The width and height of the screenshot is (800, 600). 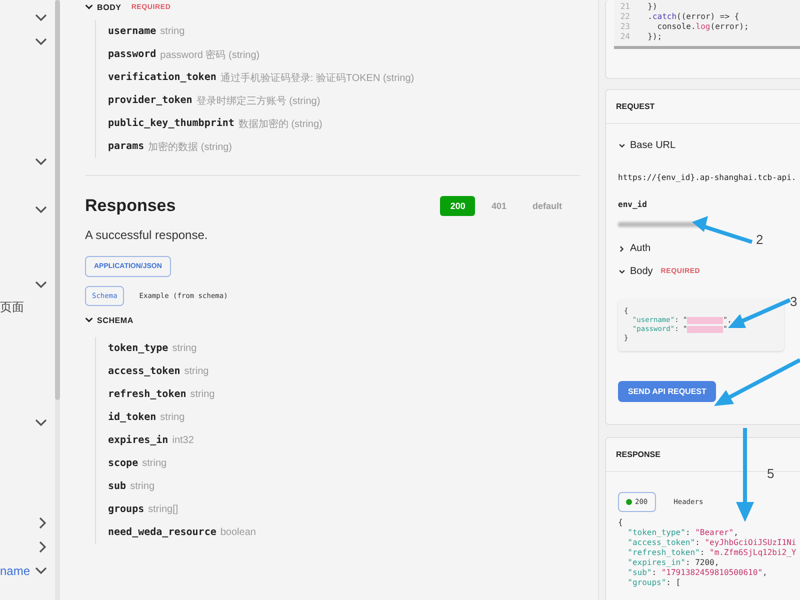 What do you see at coordinates (760, 239) in the screenshot?
I see `annotation-number: 2` at bounding box center [760, 239].